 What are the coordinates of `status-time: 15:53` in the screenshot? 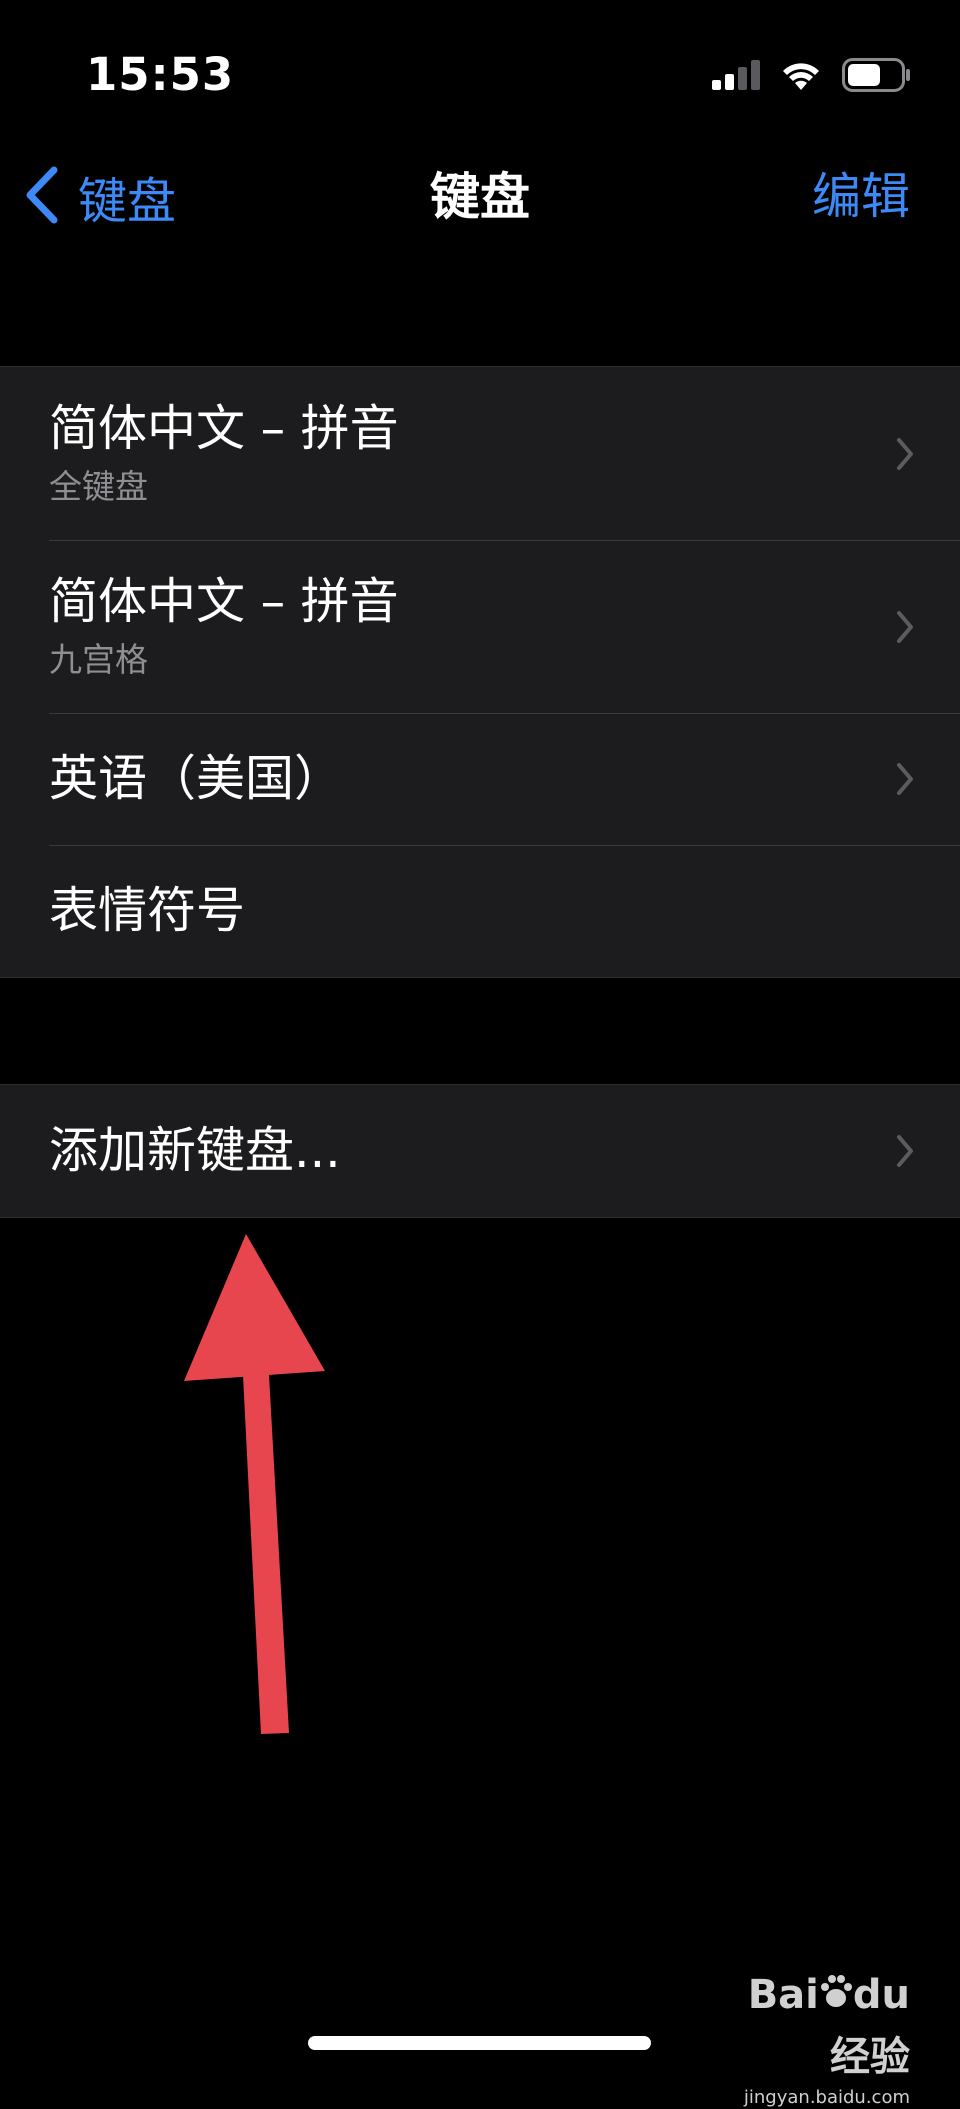 It's located at (160, 74).